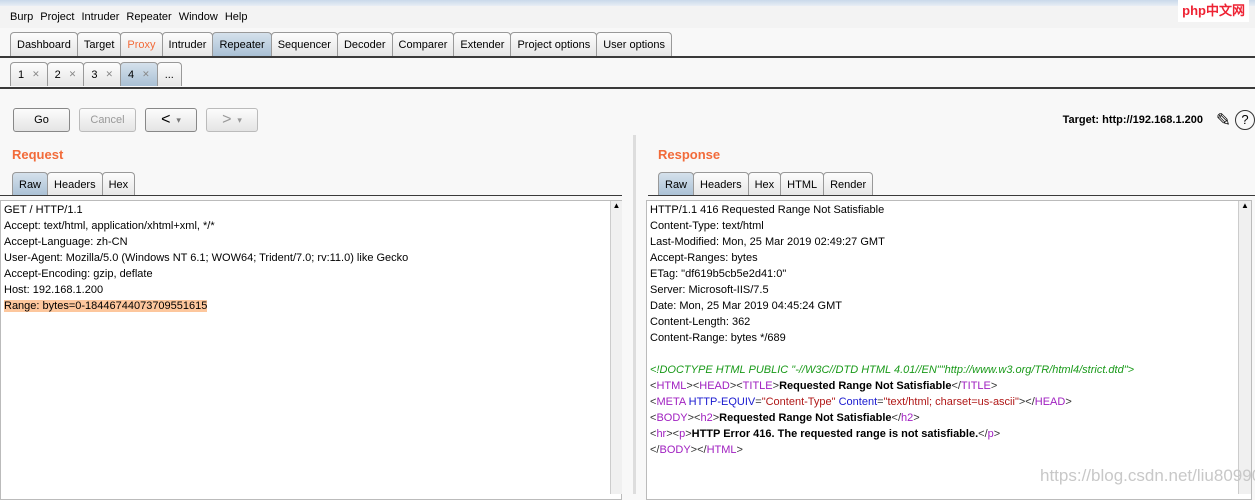 This screenshot has height=500, width=1255. Describe the element at coordinates (139, 74) in the screenshot. I see `repeater-tab-4: 4 ✕` at that location.